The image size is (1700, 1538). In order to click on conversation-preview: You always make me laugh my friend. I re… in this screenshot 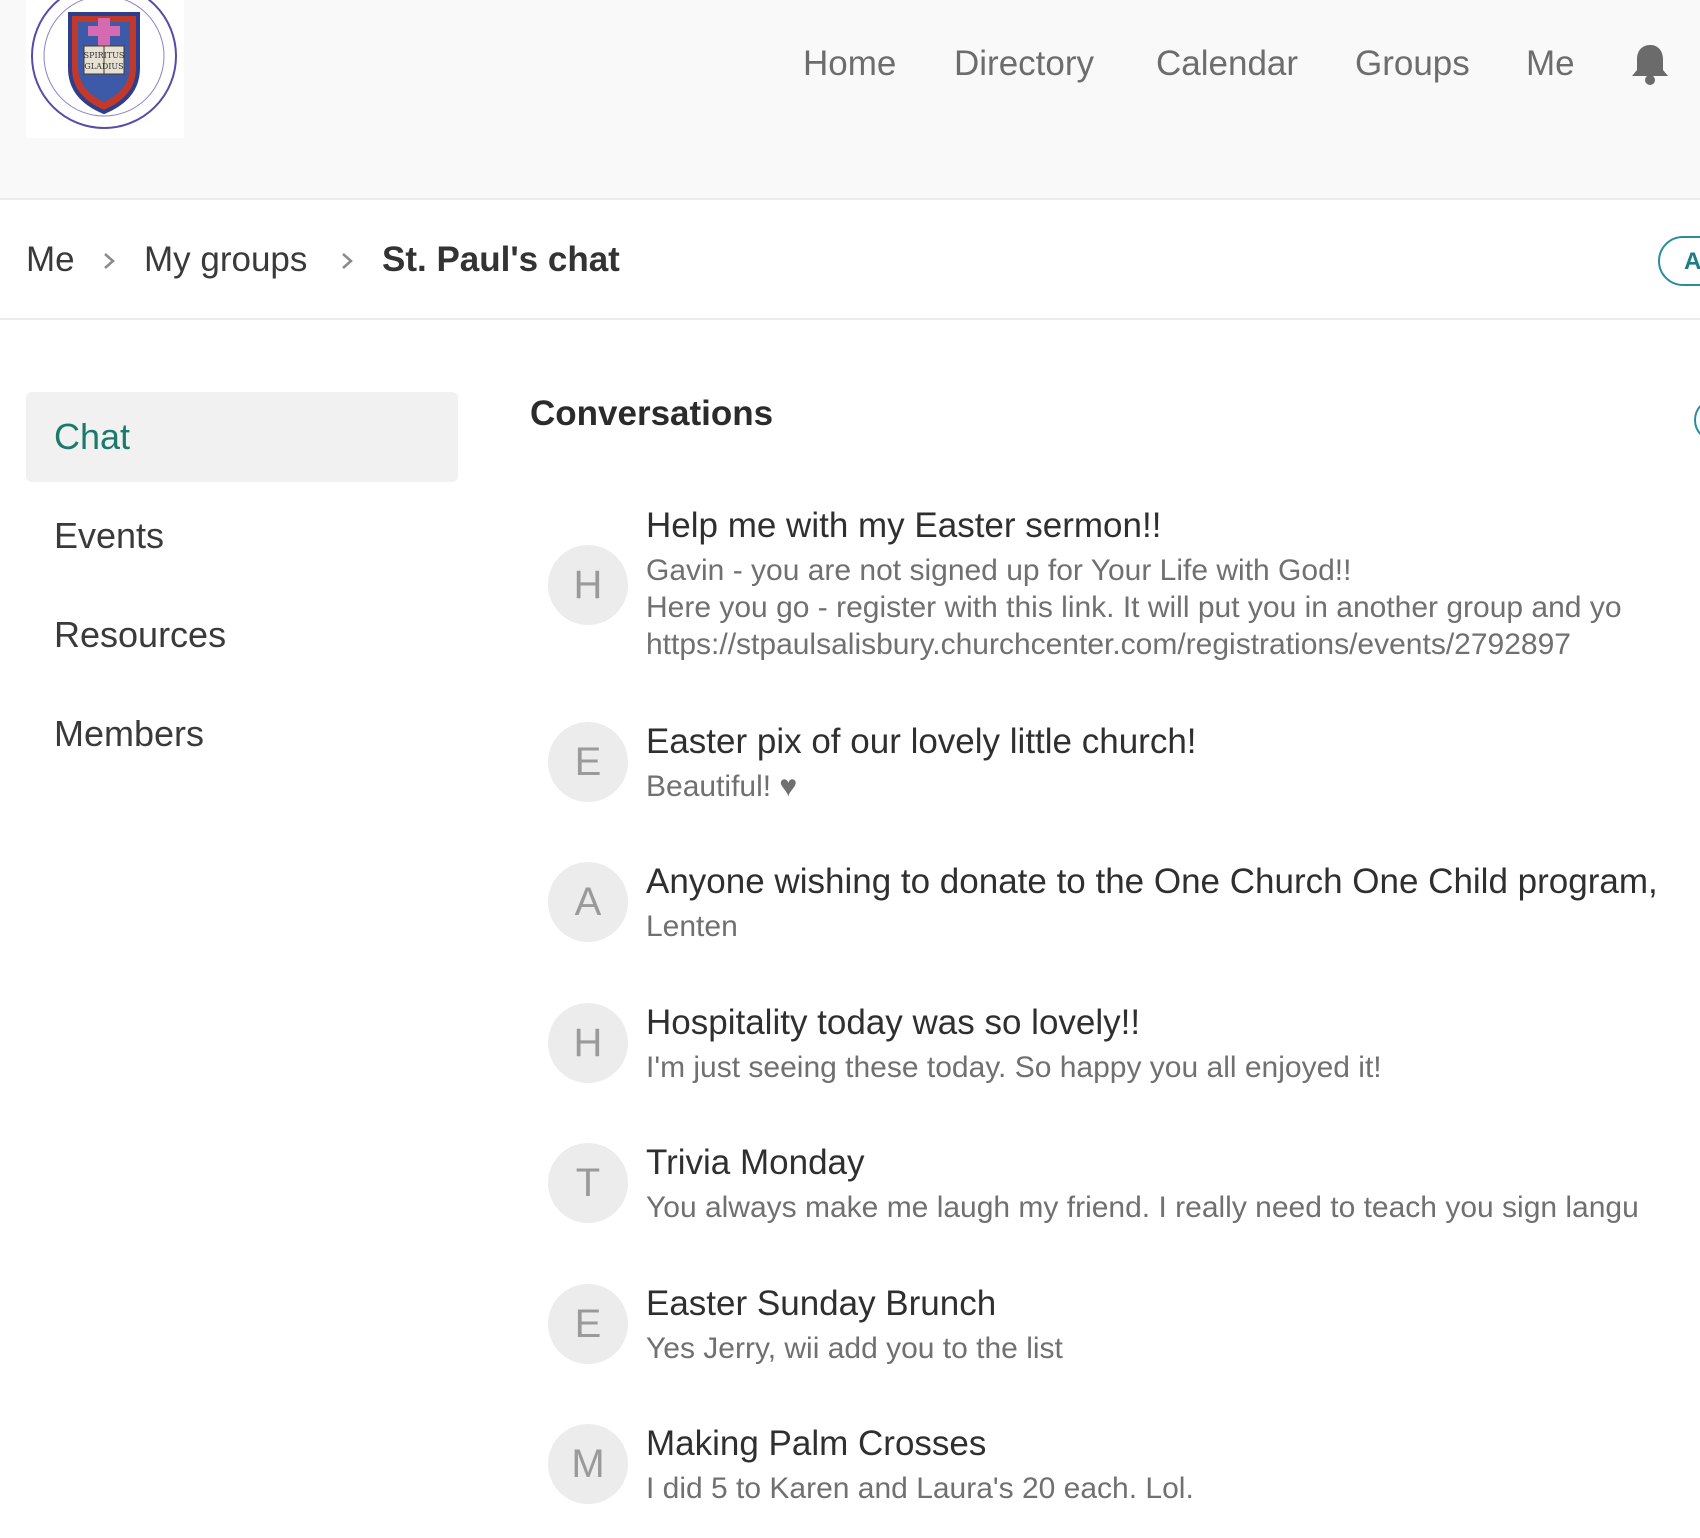, I will do `click(1142, 1207)`.